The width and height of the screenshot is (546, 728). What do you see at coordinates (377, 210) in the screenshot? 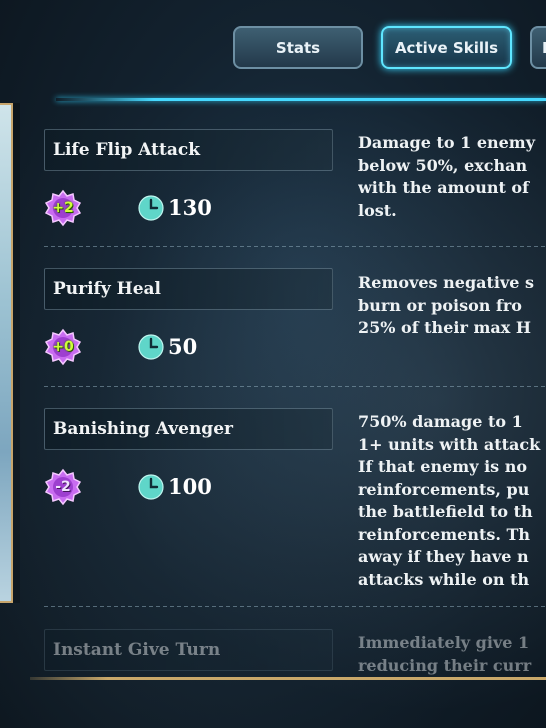
I see `description-line: lost.` at bounding box center [377, 210].